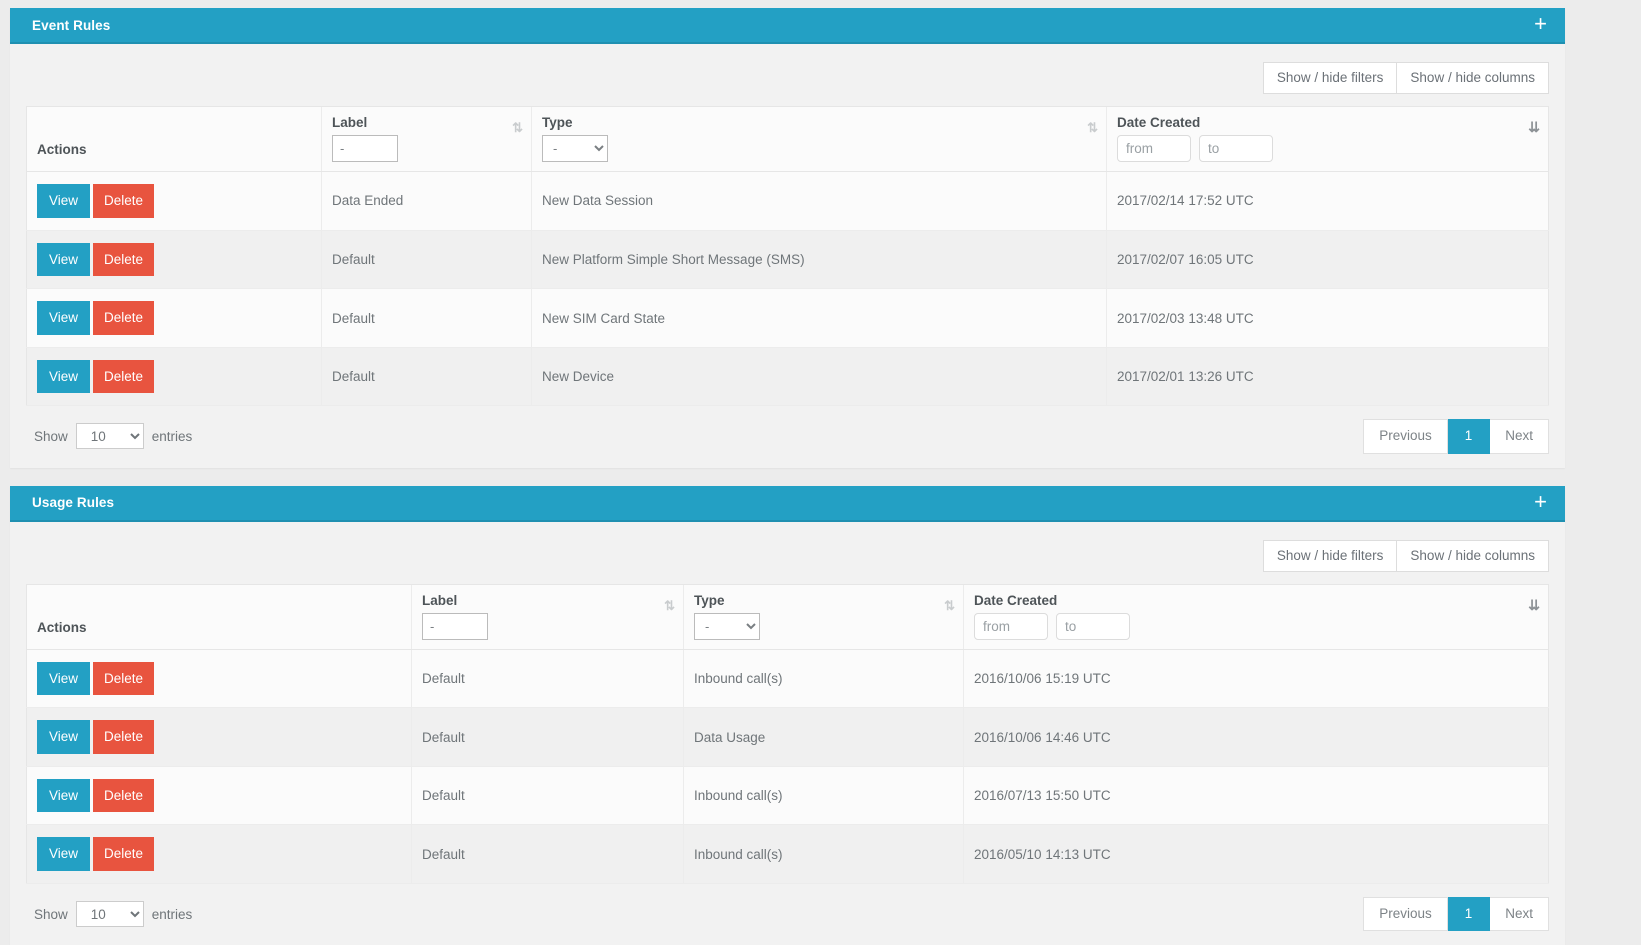 The height and width of the screenshot is (945, 1641). What do you see at coordinates (787, 436) in the screenshot?
I see `datatable-footer: Show 10 entries Previous 1 Next` at bounding box center [787, 436].